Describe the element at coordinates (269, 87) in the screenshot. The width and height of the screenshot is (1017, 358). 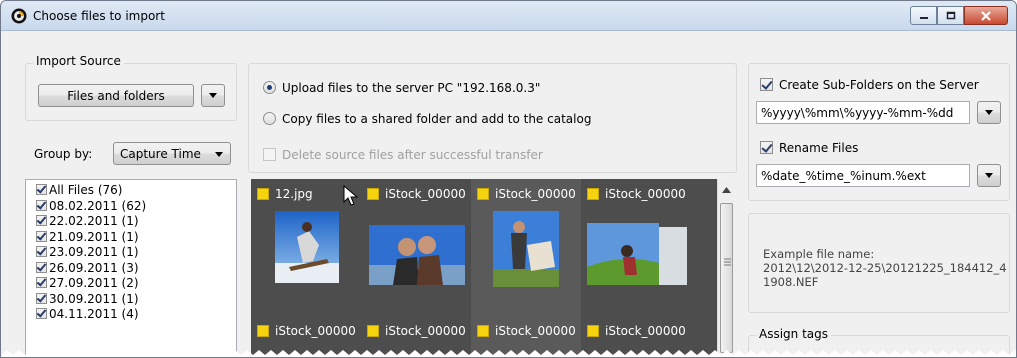
I see `upload-radio` at that location.